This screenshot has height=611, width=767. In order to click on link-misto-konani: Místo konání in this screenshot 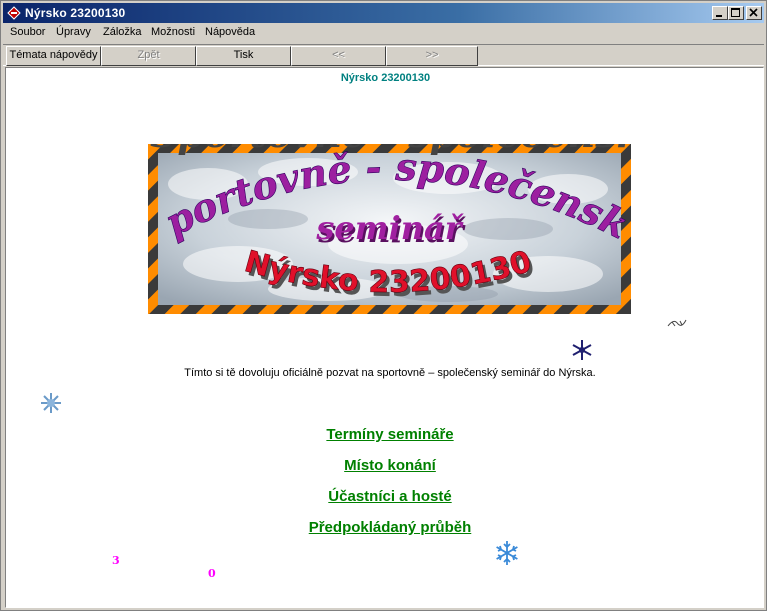, I will do `click(384, 465)`.